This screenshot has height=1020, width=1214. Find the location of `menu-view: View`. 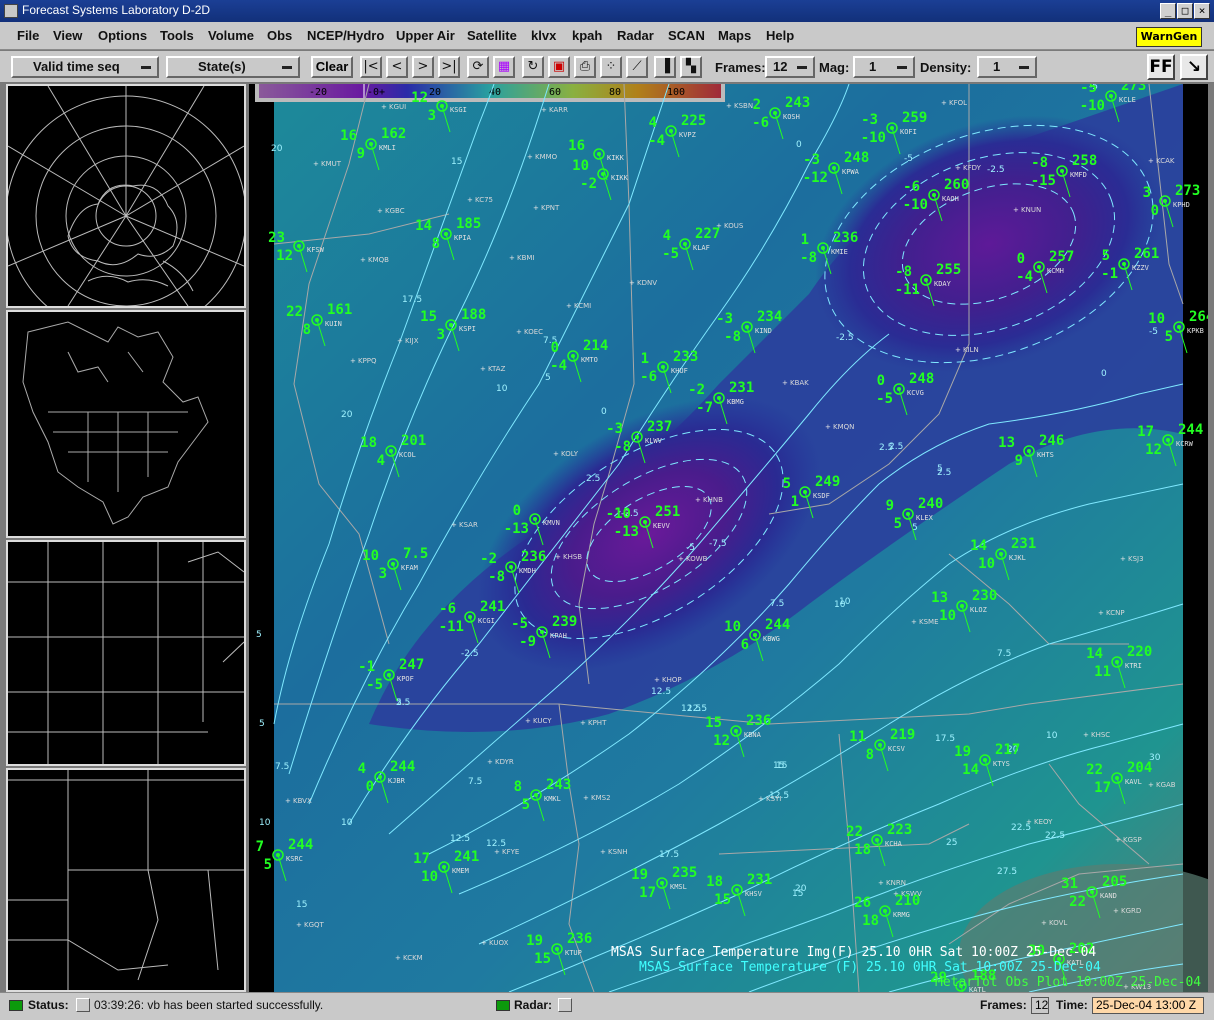

menu-view: View is located at coordinates (67, 35).